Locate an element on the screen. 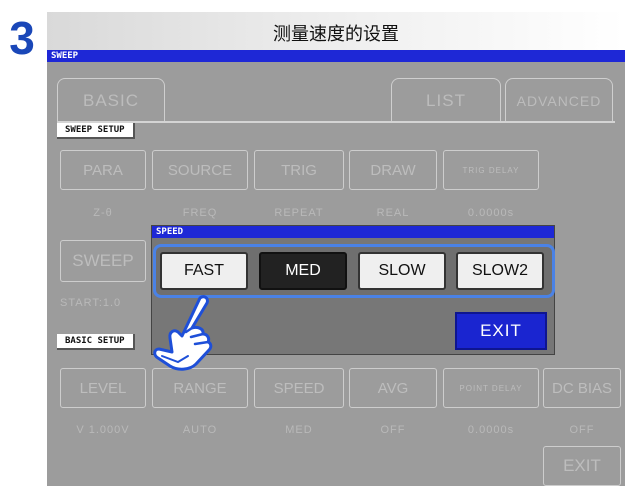  dialog-exit-button: EXIT is located at coordinates (501, 331).